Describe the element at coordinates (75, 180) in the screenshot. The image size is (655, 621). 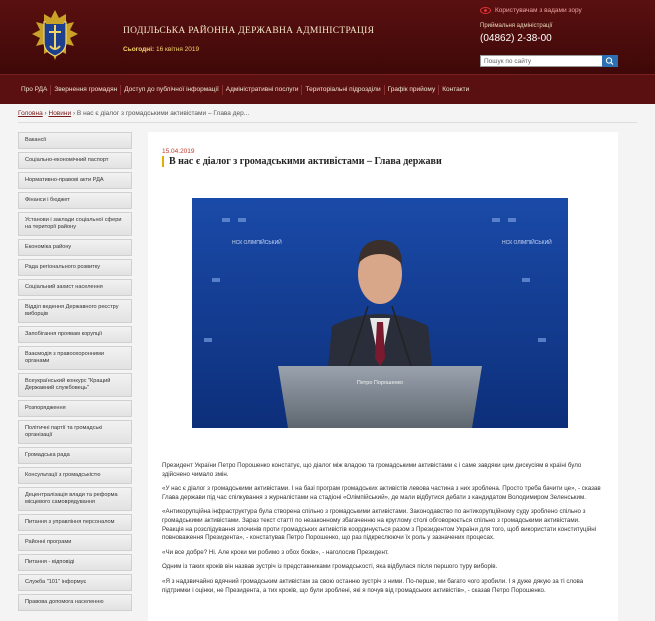
I see `sidebar-item-legal-acts: Нормативно-правові акти РДА` at that location.